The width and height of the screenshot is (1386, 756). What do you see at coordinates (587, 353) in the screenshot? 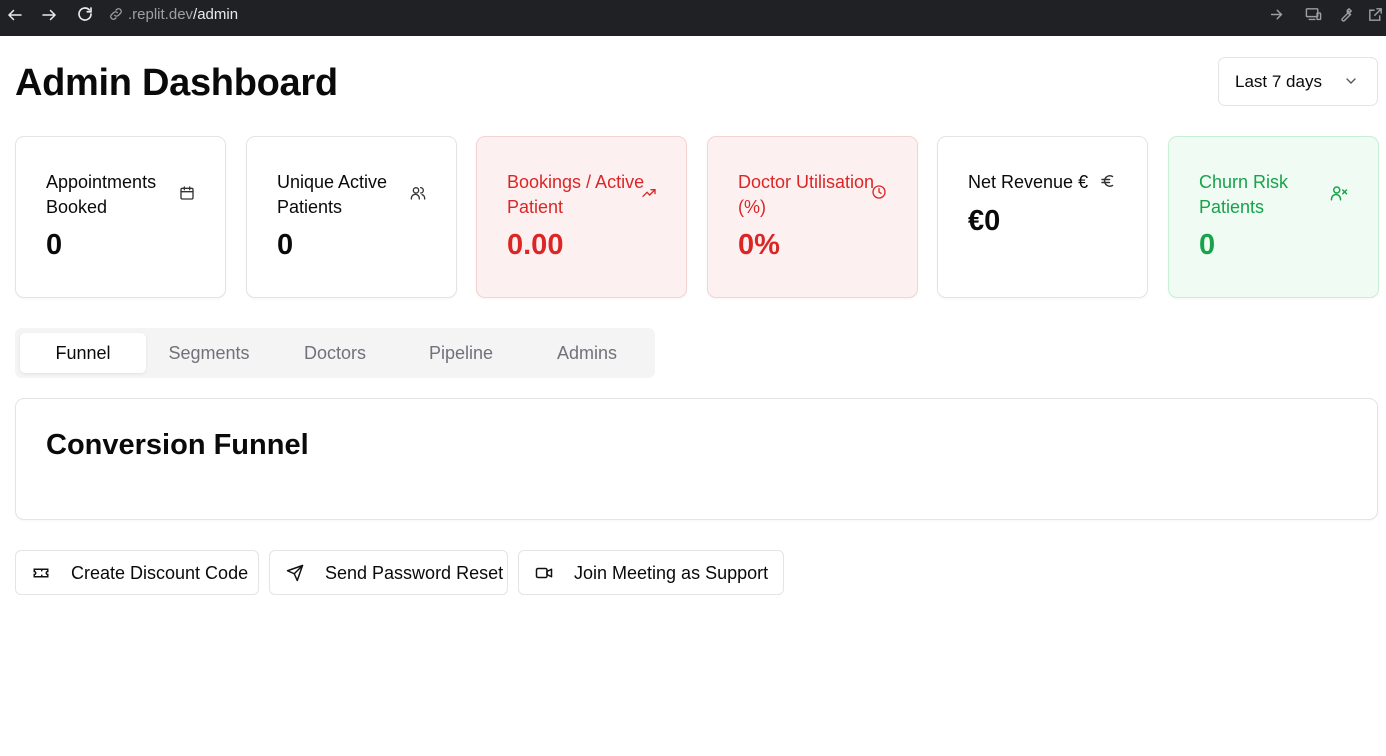
I see `tab-admins: Admins` at bounding box center [587, 353].